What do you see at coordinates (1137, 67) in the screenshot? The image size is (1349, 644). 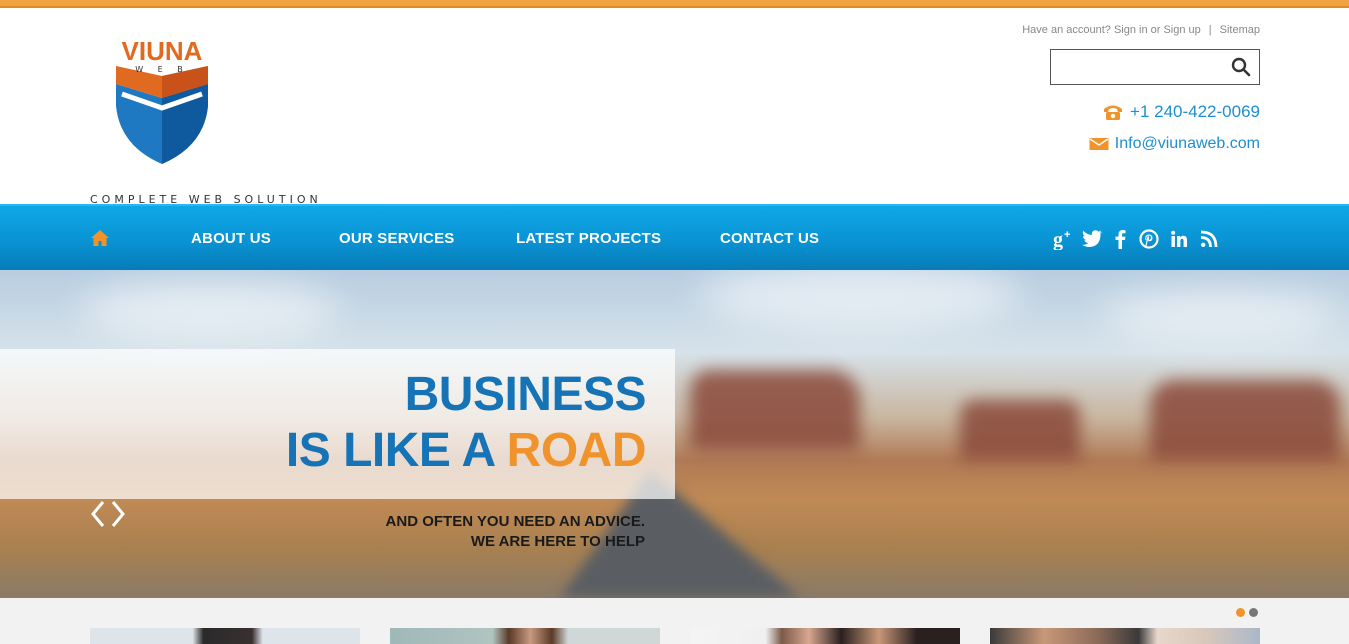 I see `search-input` at bounding box center [1137, 67].